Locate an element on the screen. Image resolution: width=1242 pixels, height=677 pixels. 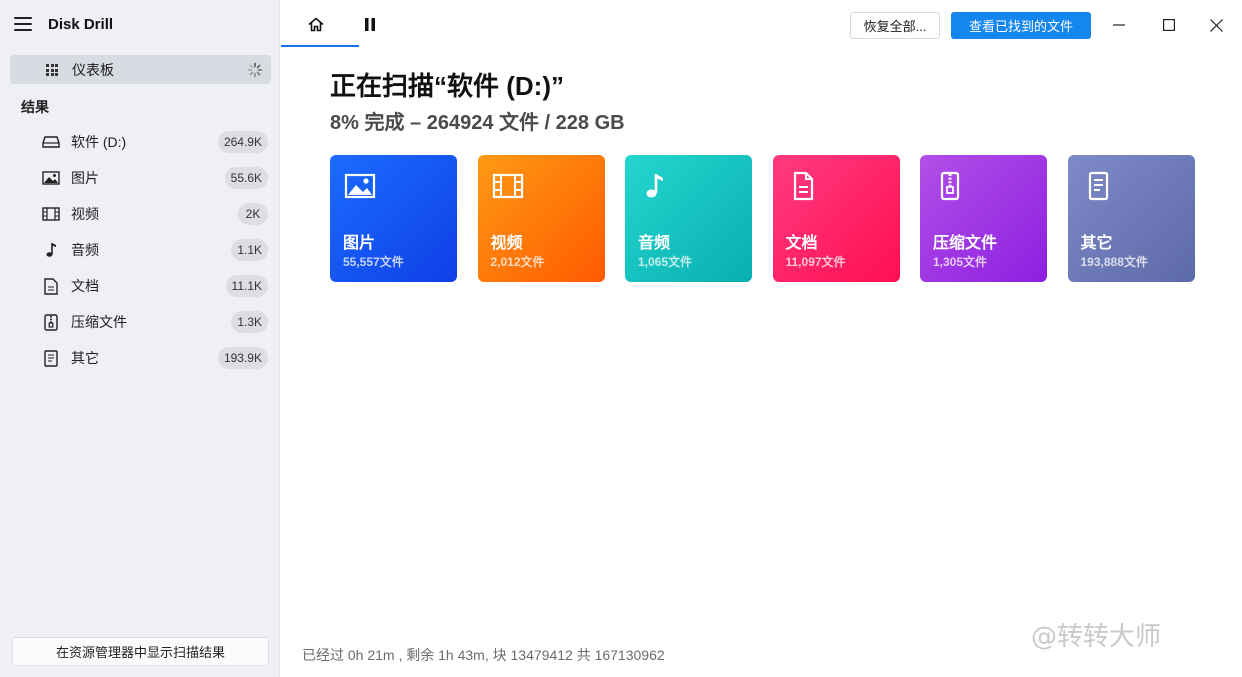
watermark-text: @转转大师 is located at coordinates (1096, 637).